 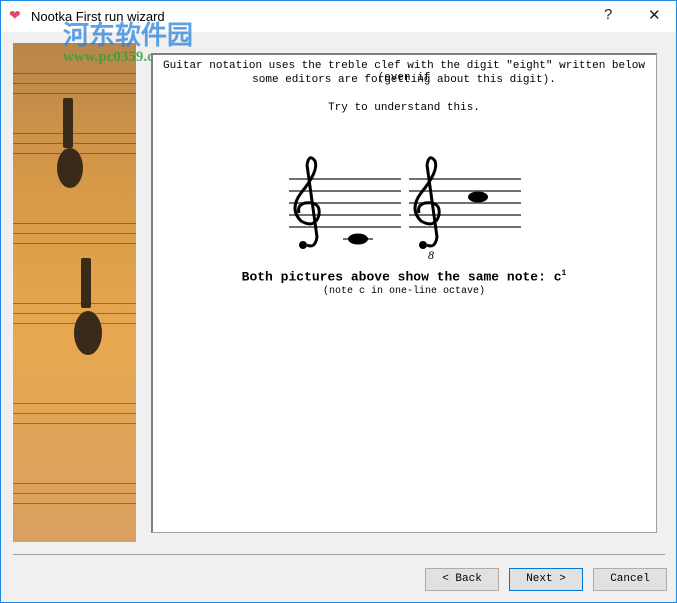 What do you see at coordinates (431, 255) in the screenshot?
I see `octave-digit: 8` at bounding box center [431, 255].